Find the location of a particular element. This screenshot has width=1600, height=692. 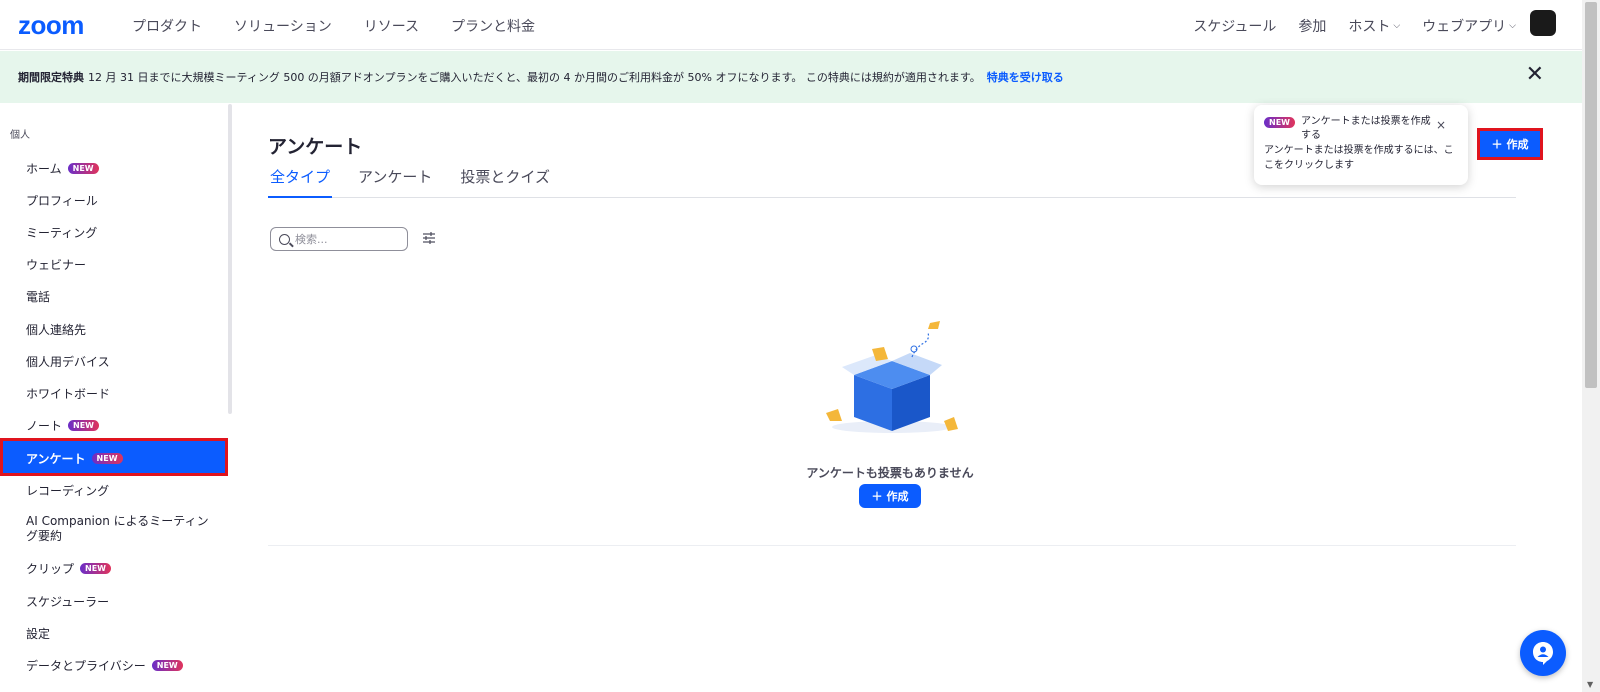

sidebar-item-meetings: ミーティング is located at coordinates (61, 232).